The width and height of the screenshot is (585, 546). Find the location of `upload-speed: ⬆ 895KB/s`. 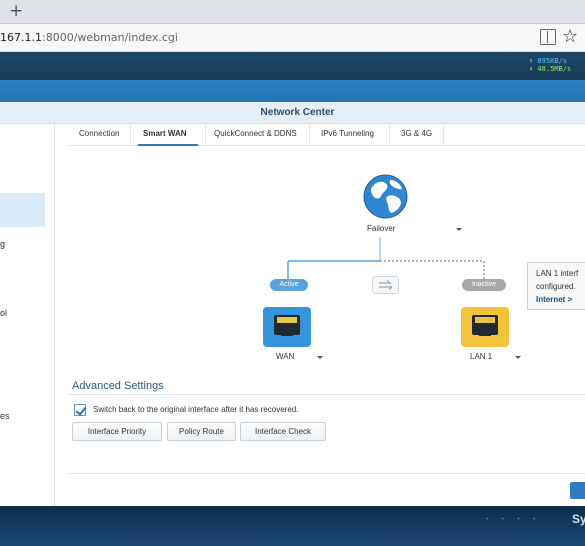

upload-speed: ⬆ 895KB/s is located at coordinates (548, 61).